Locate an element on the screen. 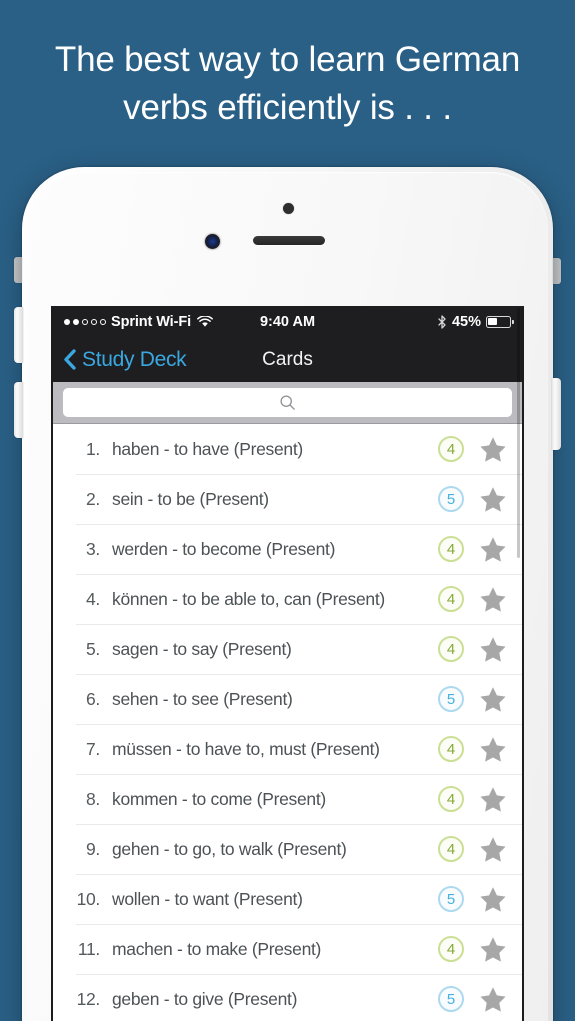 This screenshot has height=1021, width=575. wifi-icon is located at coordinates (205, 321).